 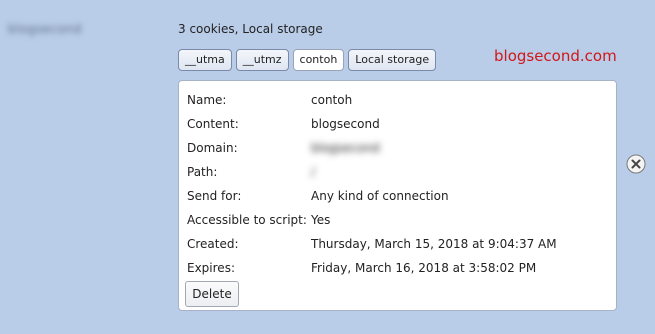 What do you see at coordinates (392, 60) in the screenshot?
I see `cookie-chip-local-storage: Local storage` at bounding box center [392, 60].